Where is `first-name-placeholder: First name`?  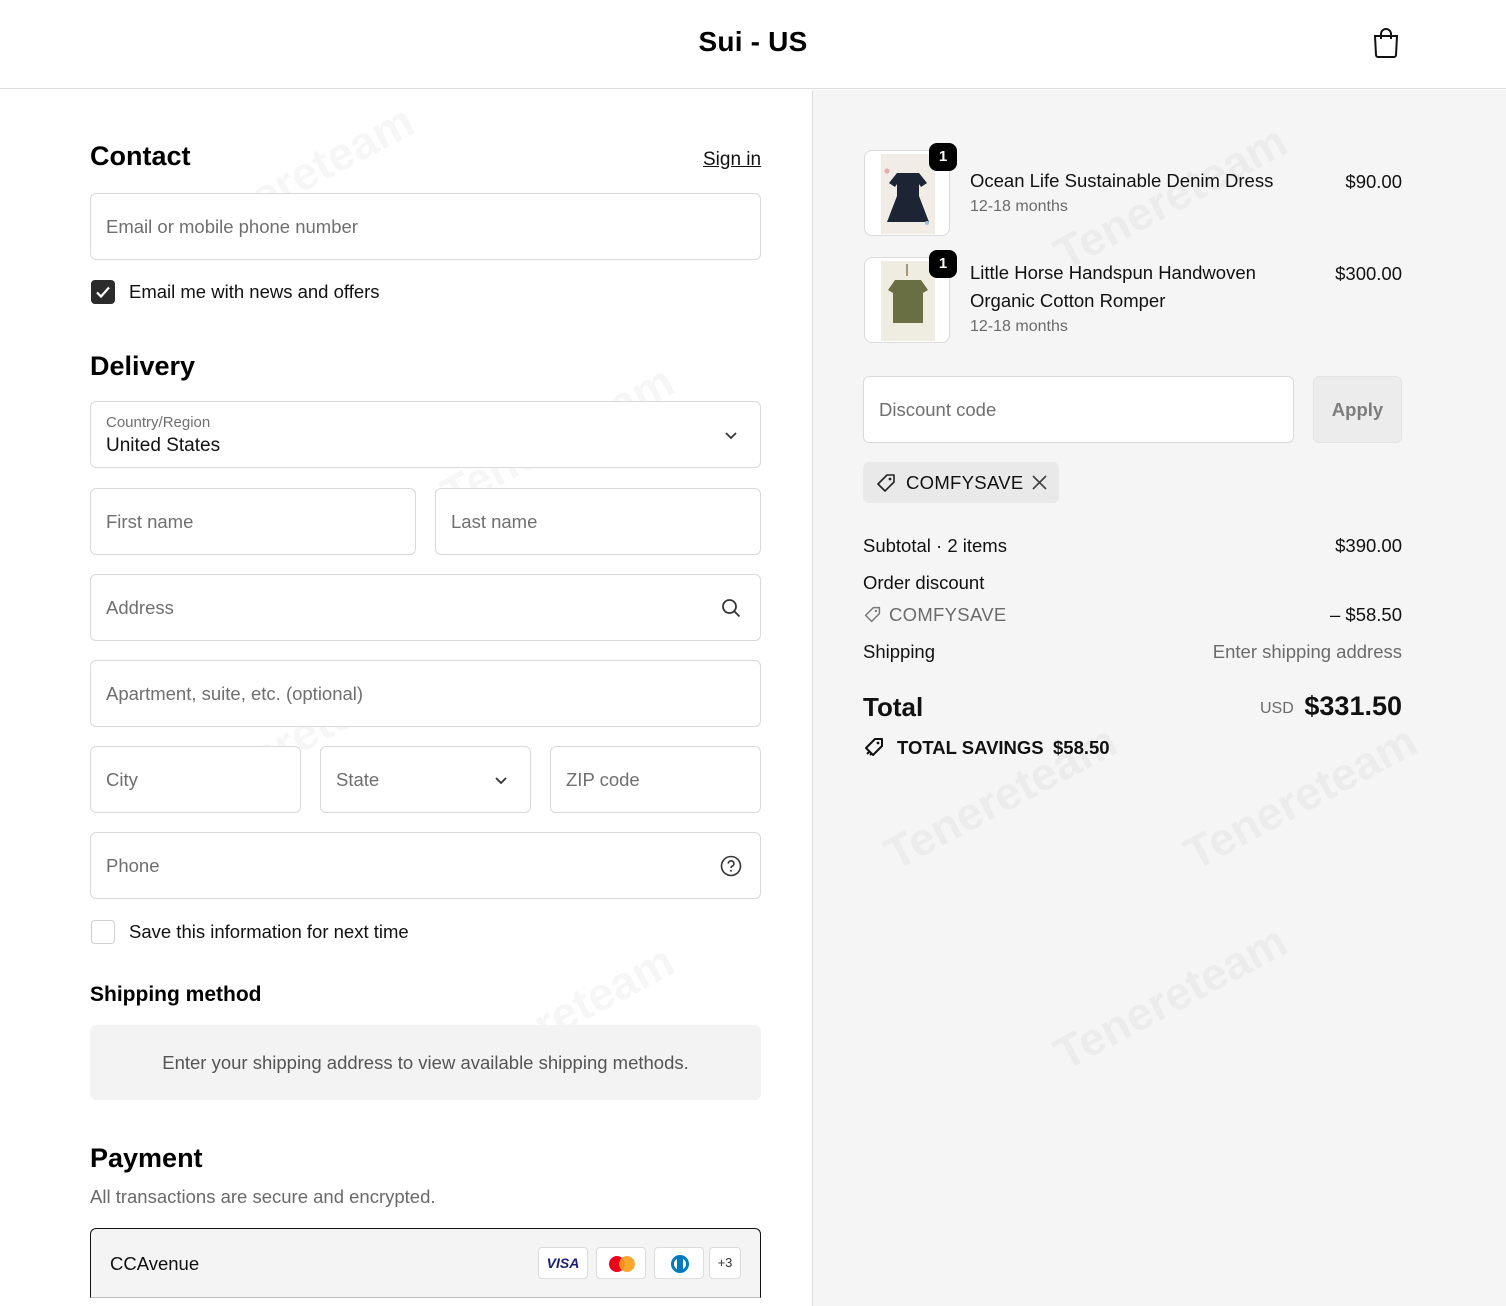
first-name-placeholder: First name is located at coordinates (150, 521).